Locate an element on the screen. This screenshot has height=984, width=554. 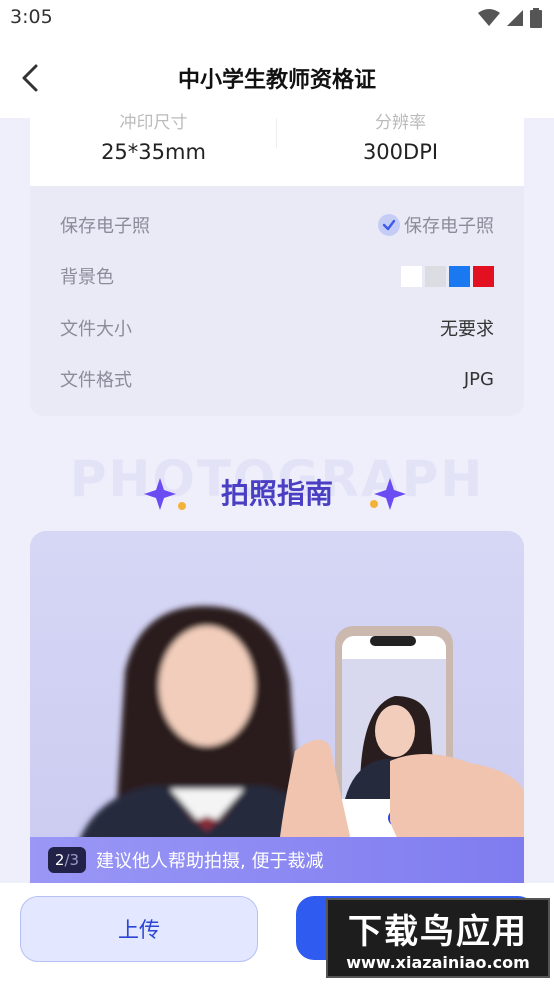
signal-icon is located at coordinates (515, 18).